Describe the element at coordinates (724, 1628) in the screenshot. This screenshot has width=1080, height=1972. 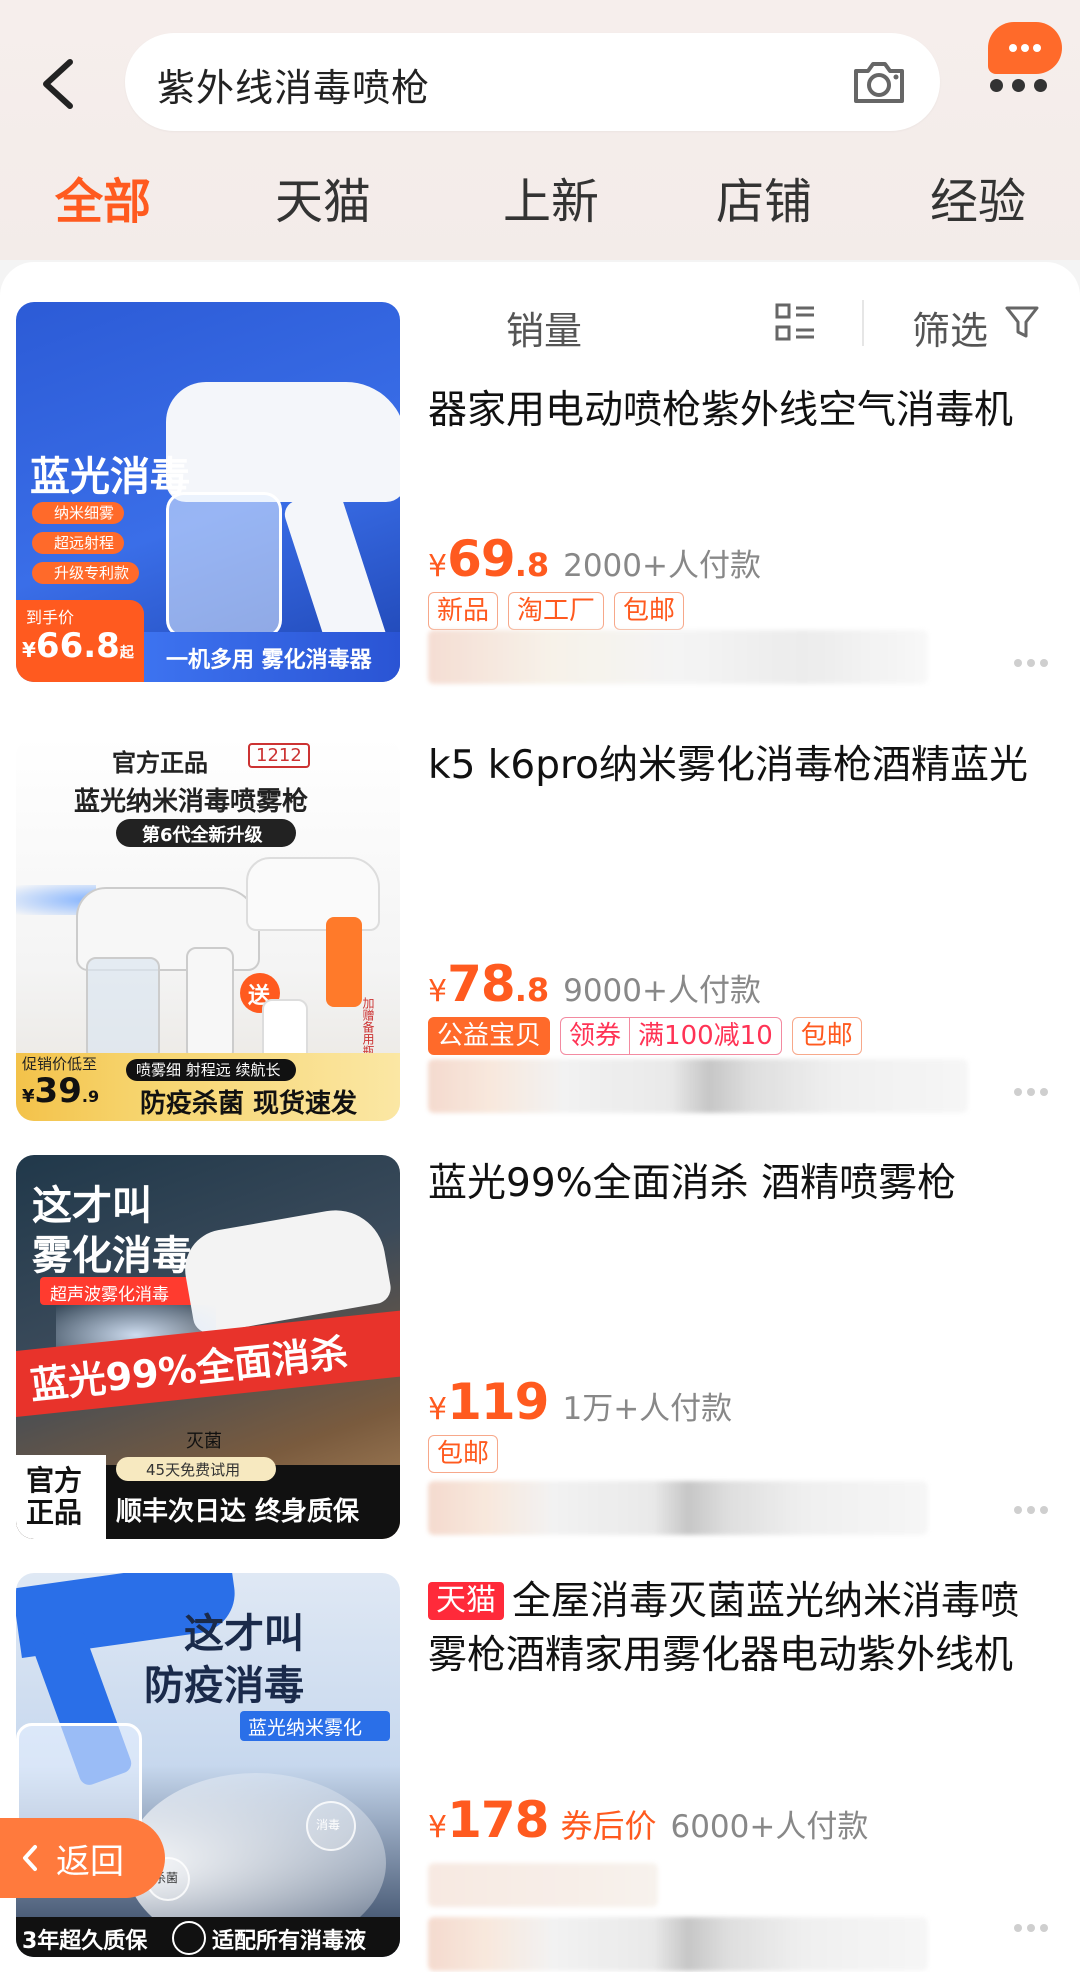
I see `product-title-text: 全屋消毒灭菌蓝光纳米消毒喷雾枪酒精家用雾化器电动紫外线机` at that location.